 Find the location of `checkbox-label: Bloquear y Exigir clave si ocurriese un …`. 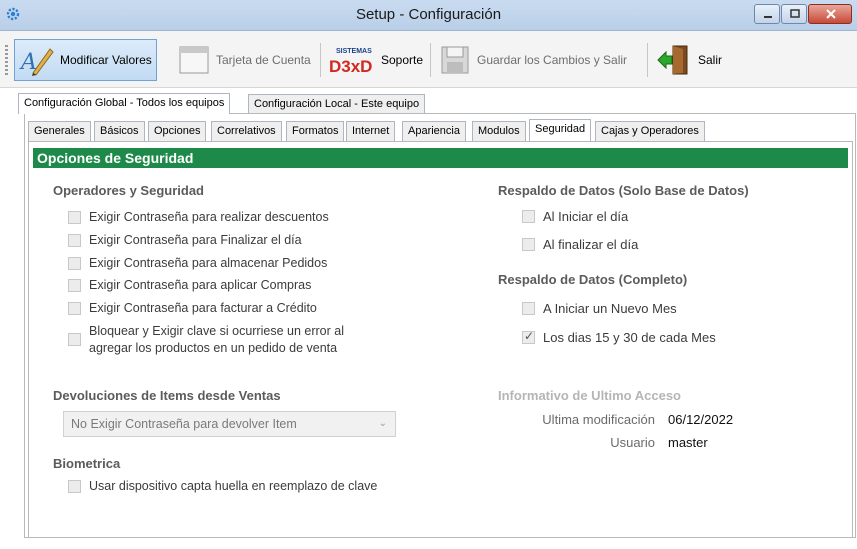

checkbox-label: Bloquear y Exigir clave si ocurriese un … is located at coordinates (216, 340).